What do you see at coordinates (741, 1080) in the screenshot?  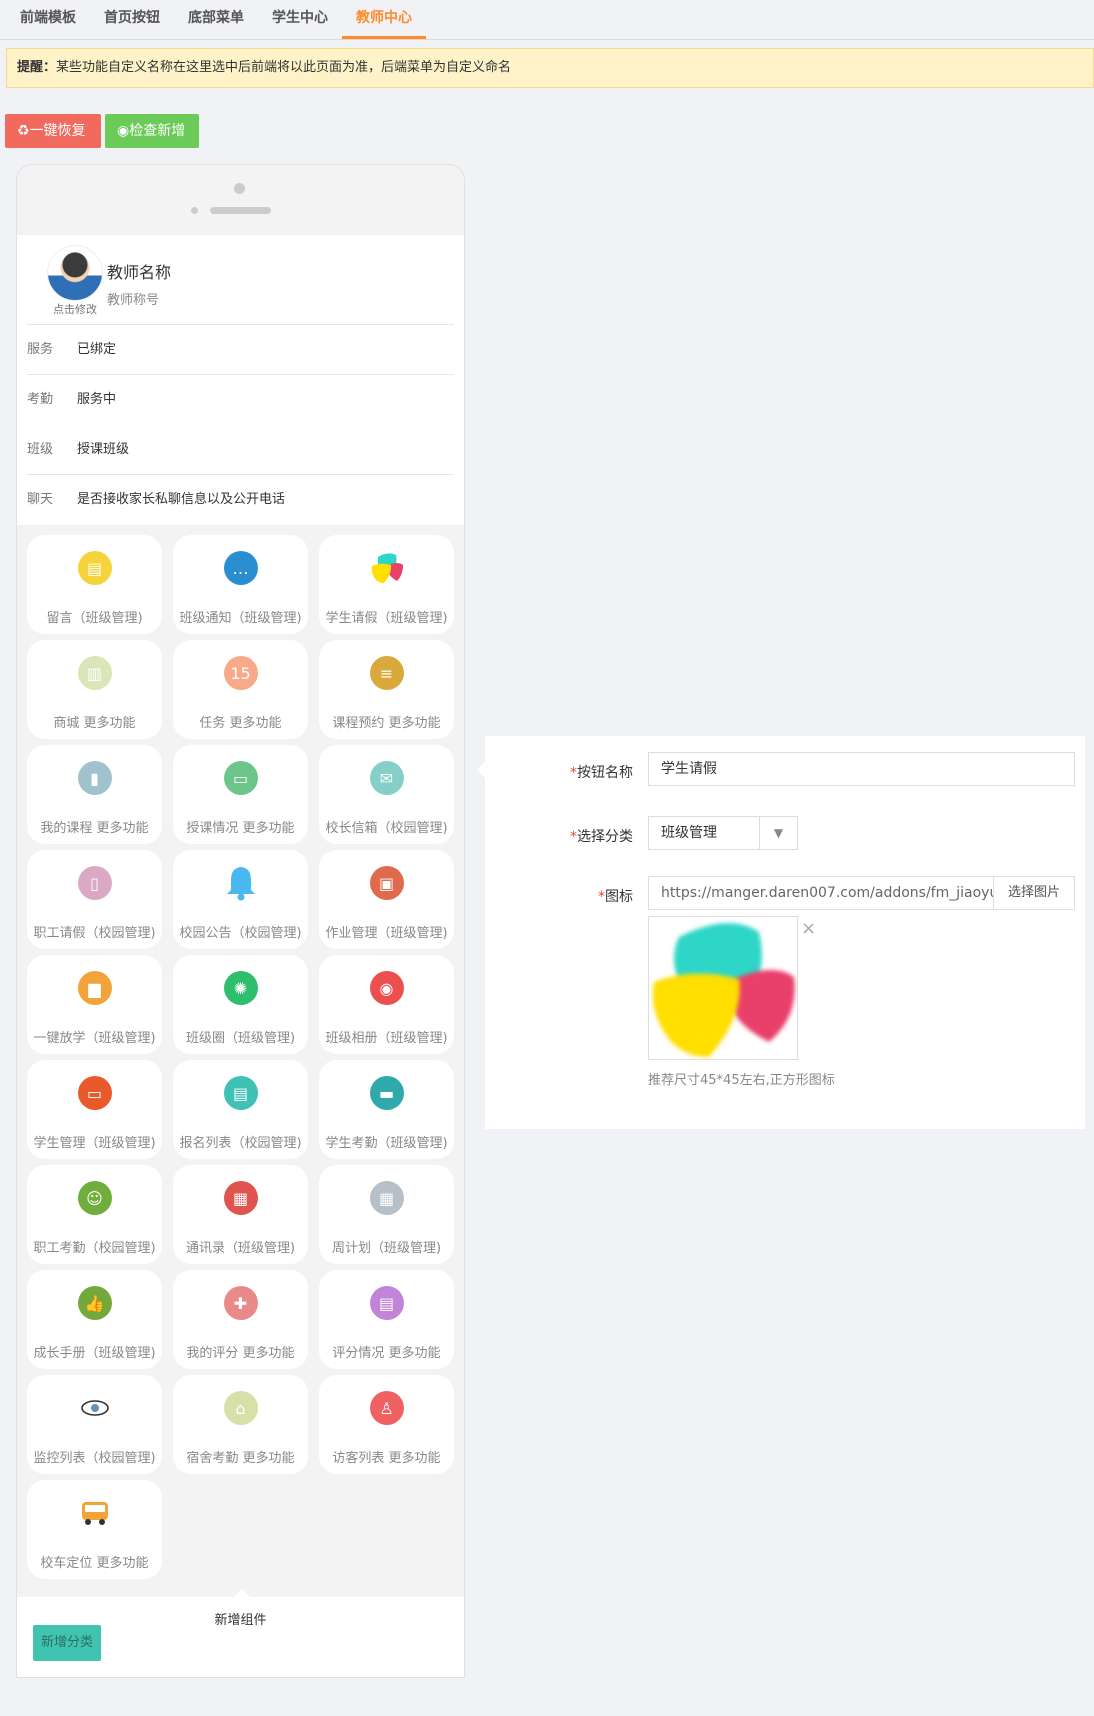 I see `icon-size-hint: 推荐尺寸45*45左右,正方形图标` at bounding box center [741, 1080].